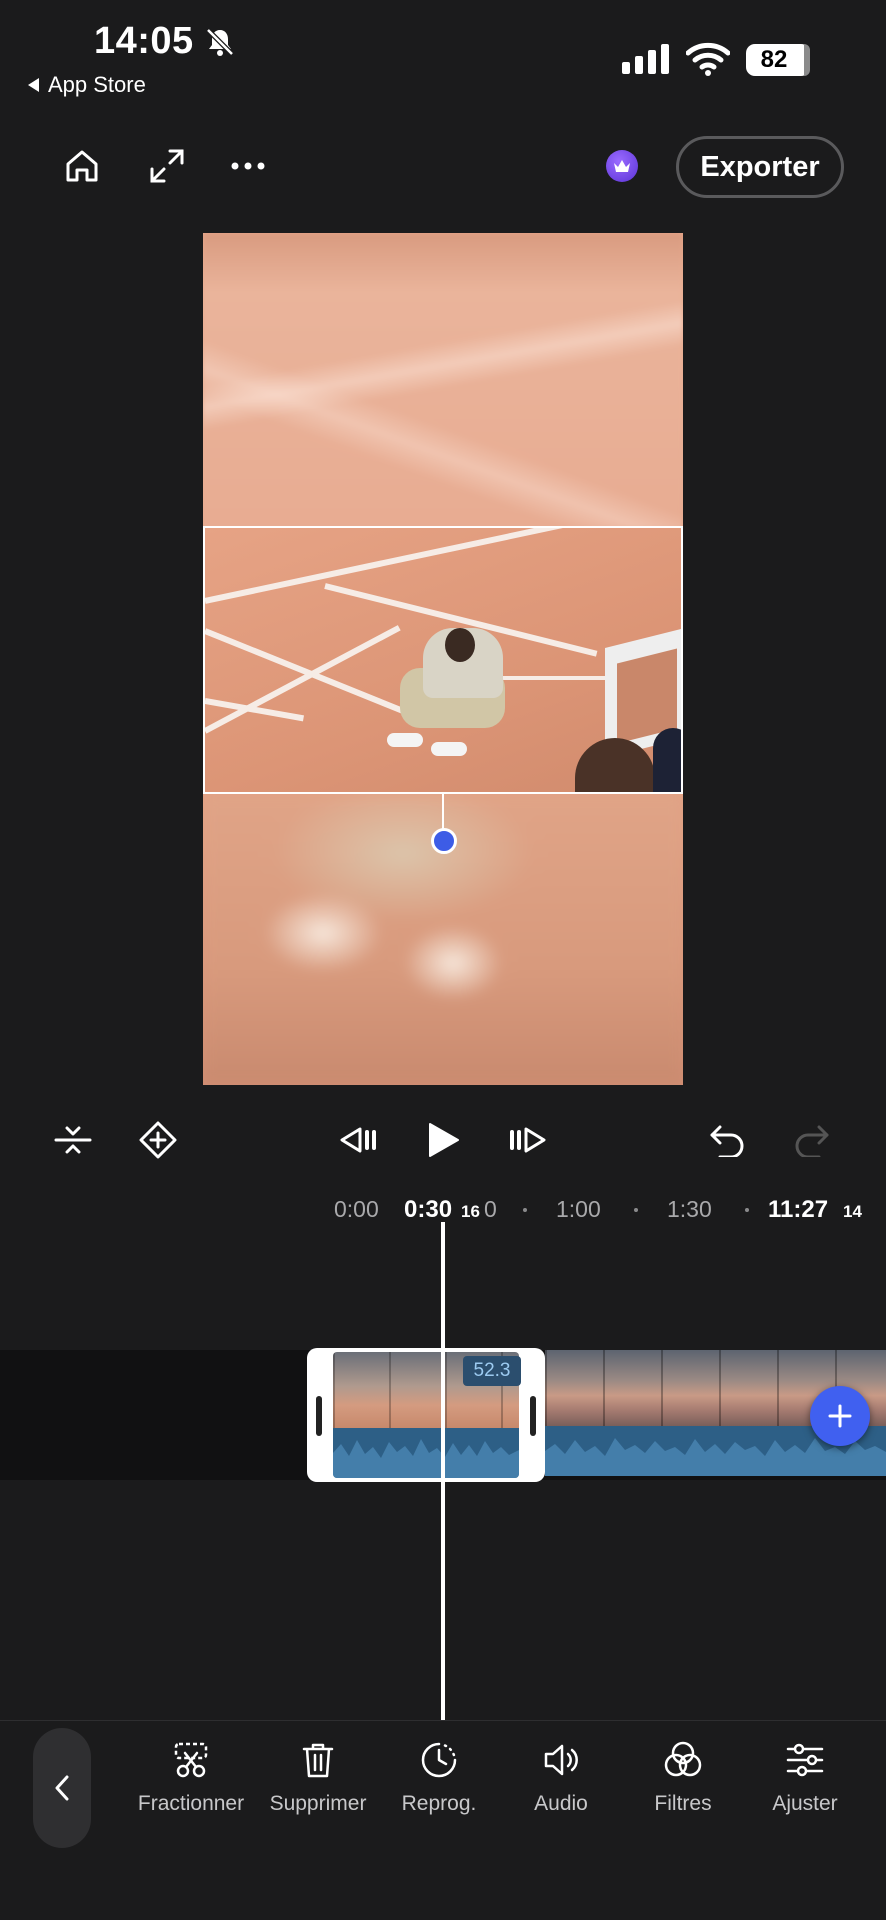 This screenshot has width=886, height=1920. Describe the element at coordinates (444, 841) in the screenshot. I see `transform-anchor-handle` at that location.